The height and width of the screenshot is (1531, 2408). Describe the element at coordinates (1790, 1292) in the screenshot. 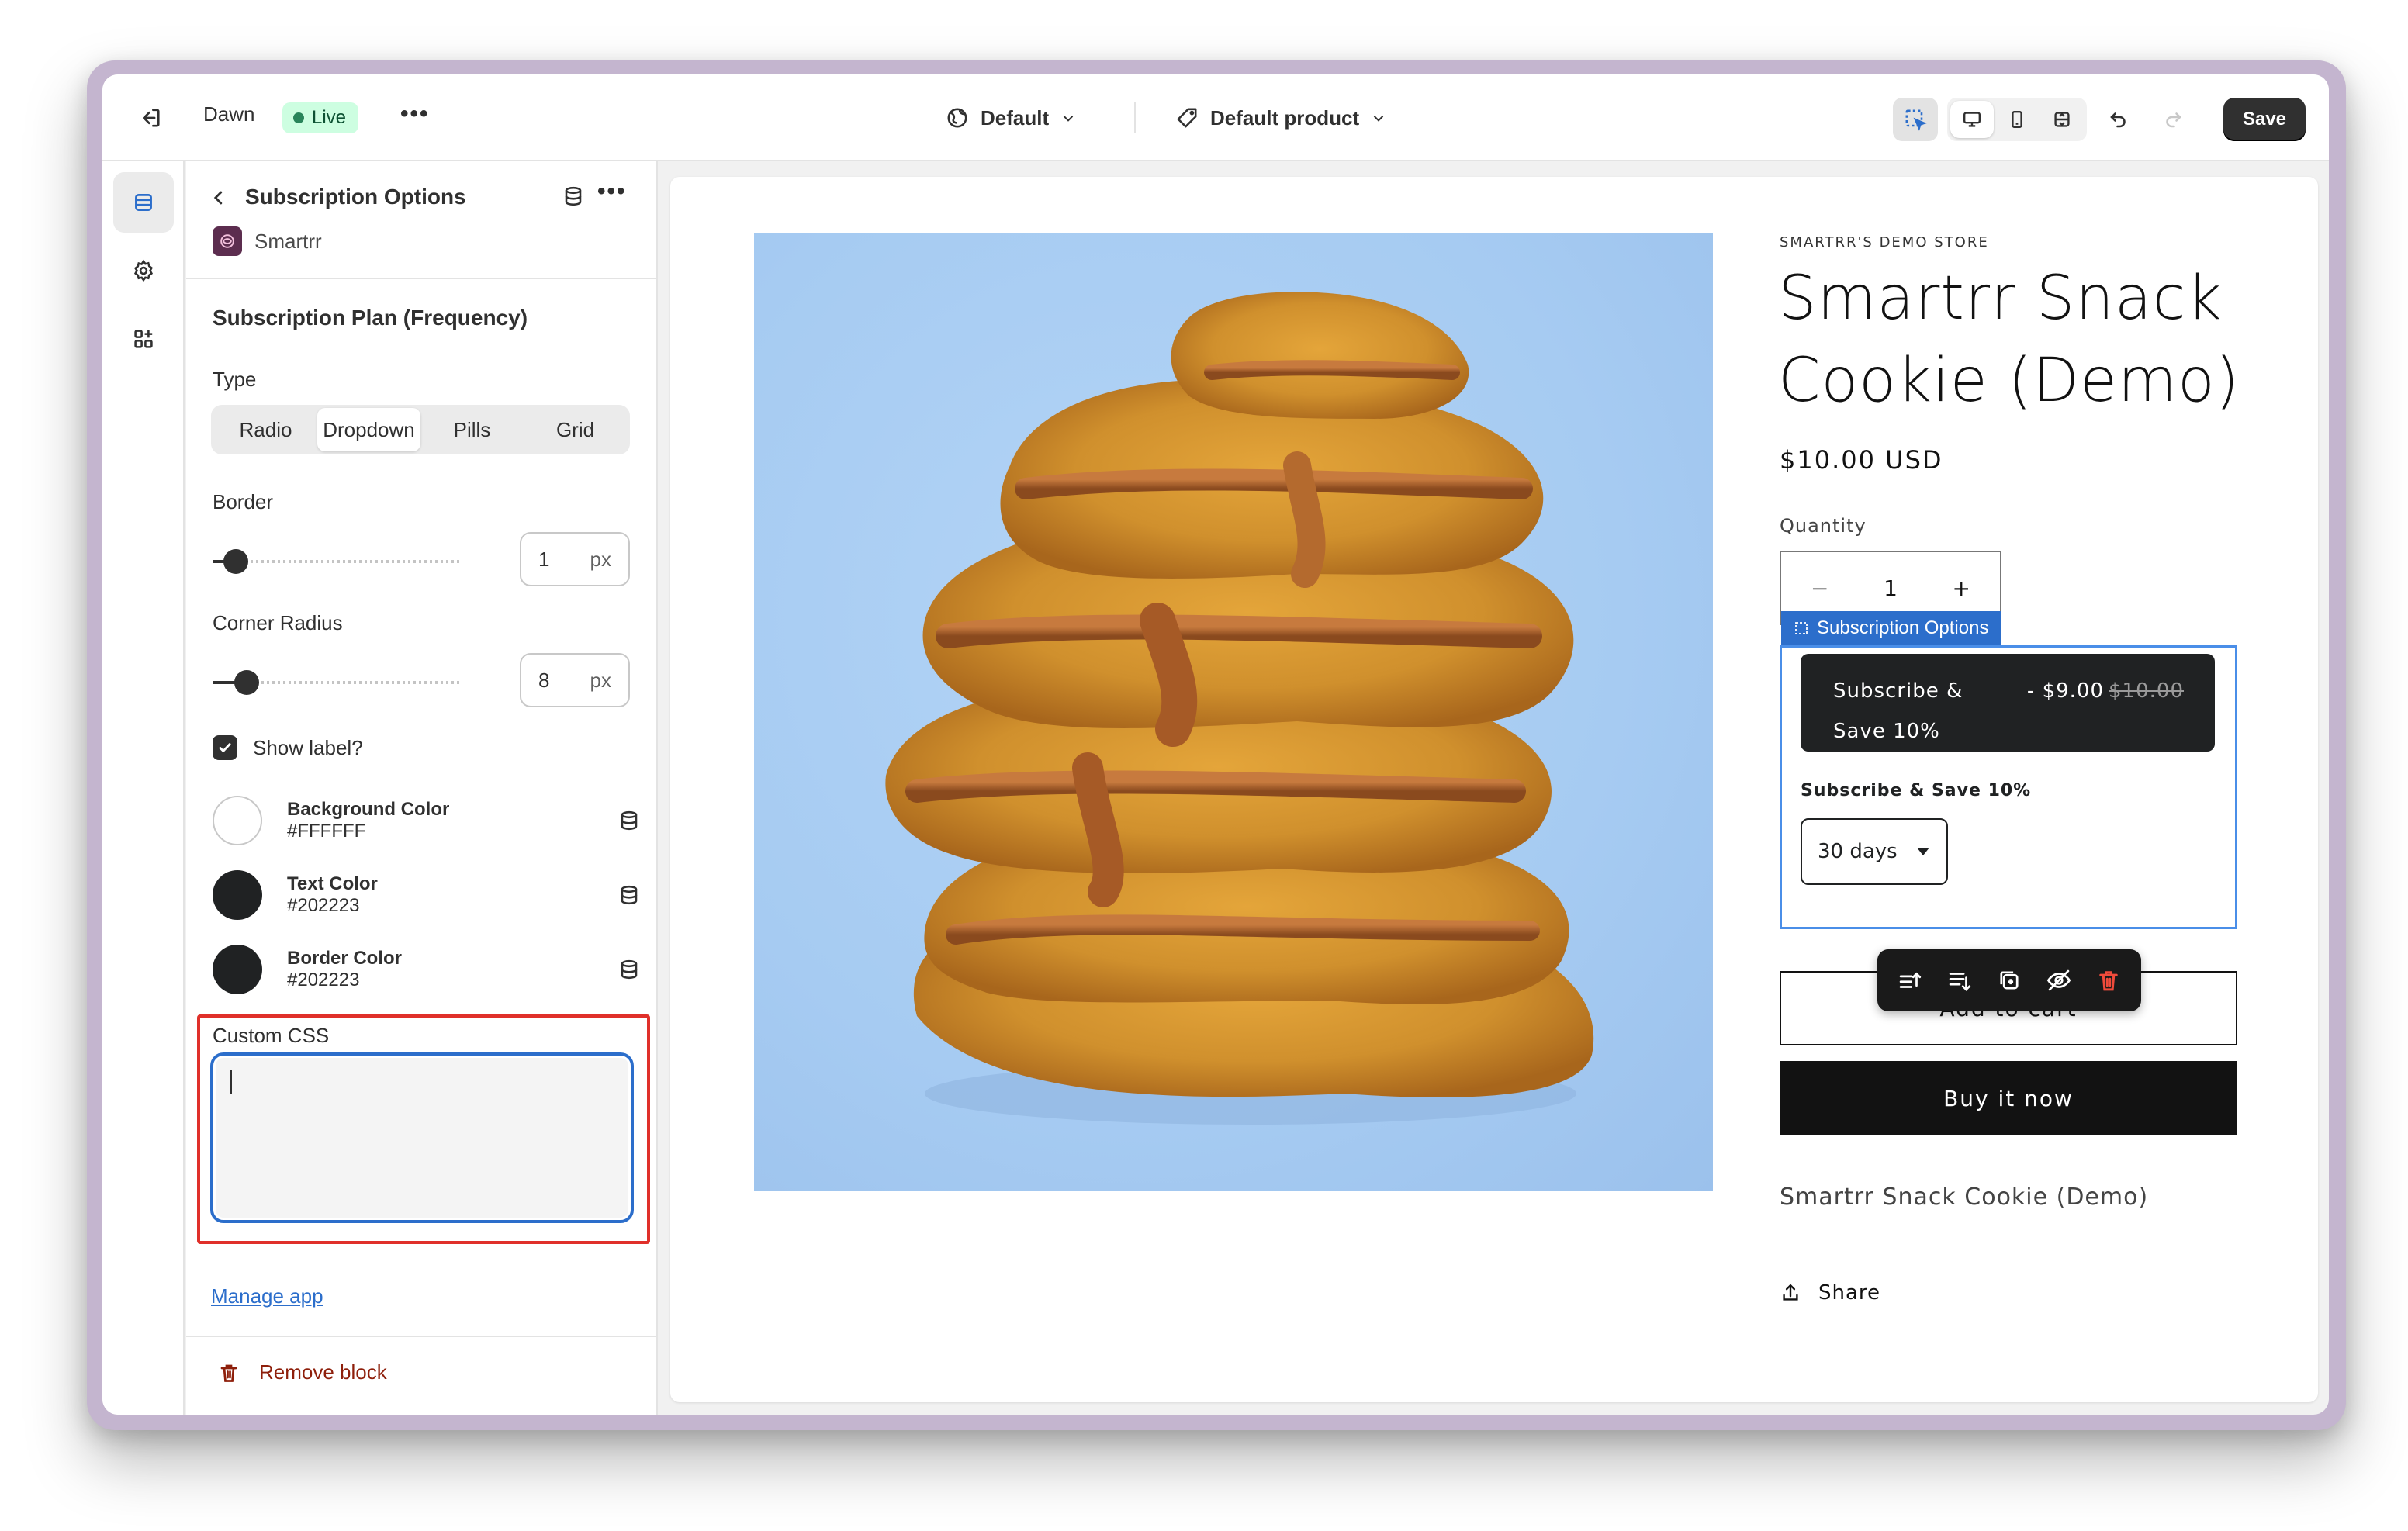

I see `share-icon` at that location.